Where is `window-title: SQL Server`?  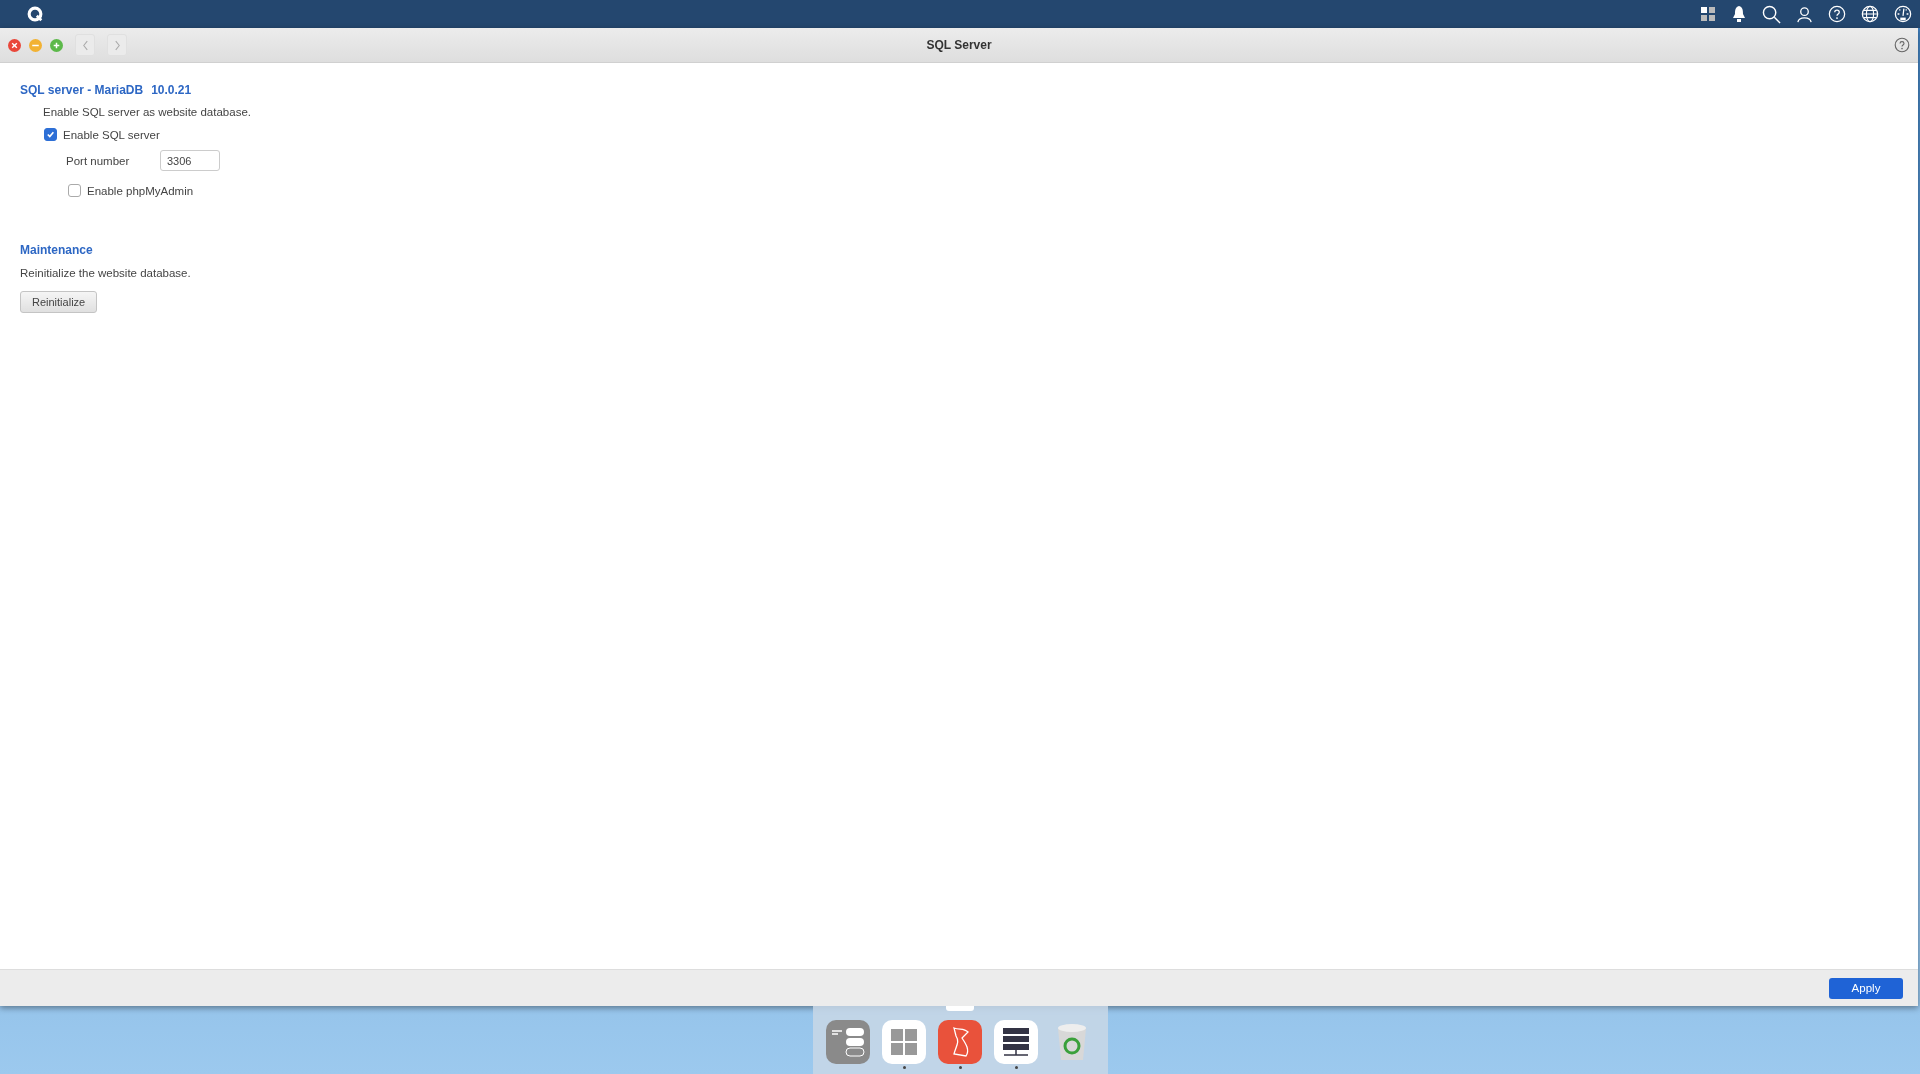 window-title: SQL Server is located at coordinates (959, 45).